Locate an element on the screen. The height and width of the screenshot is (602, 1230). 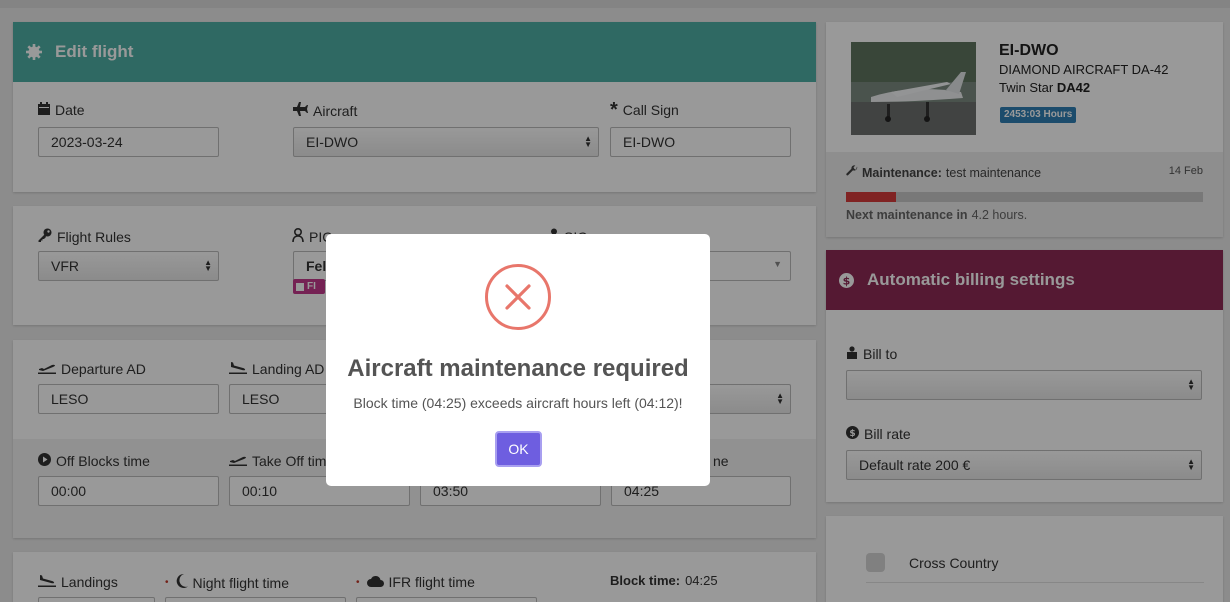
dialog-title: Aircraft maintenance required is located at coordinates (518, 368).